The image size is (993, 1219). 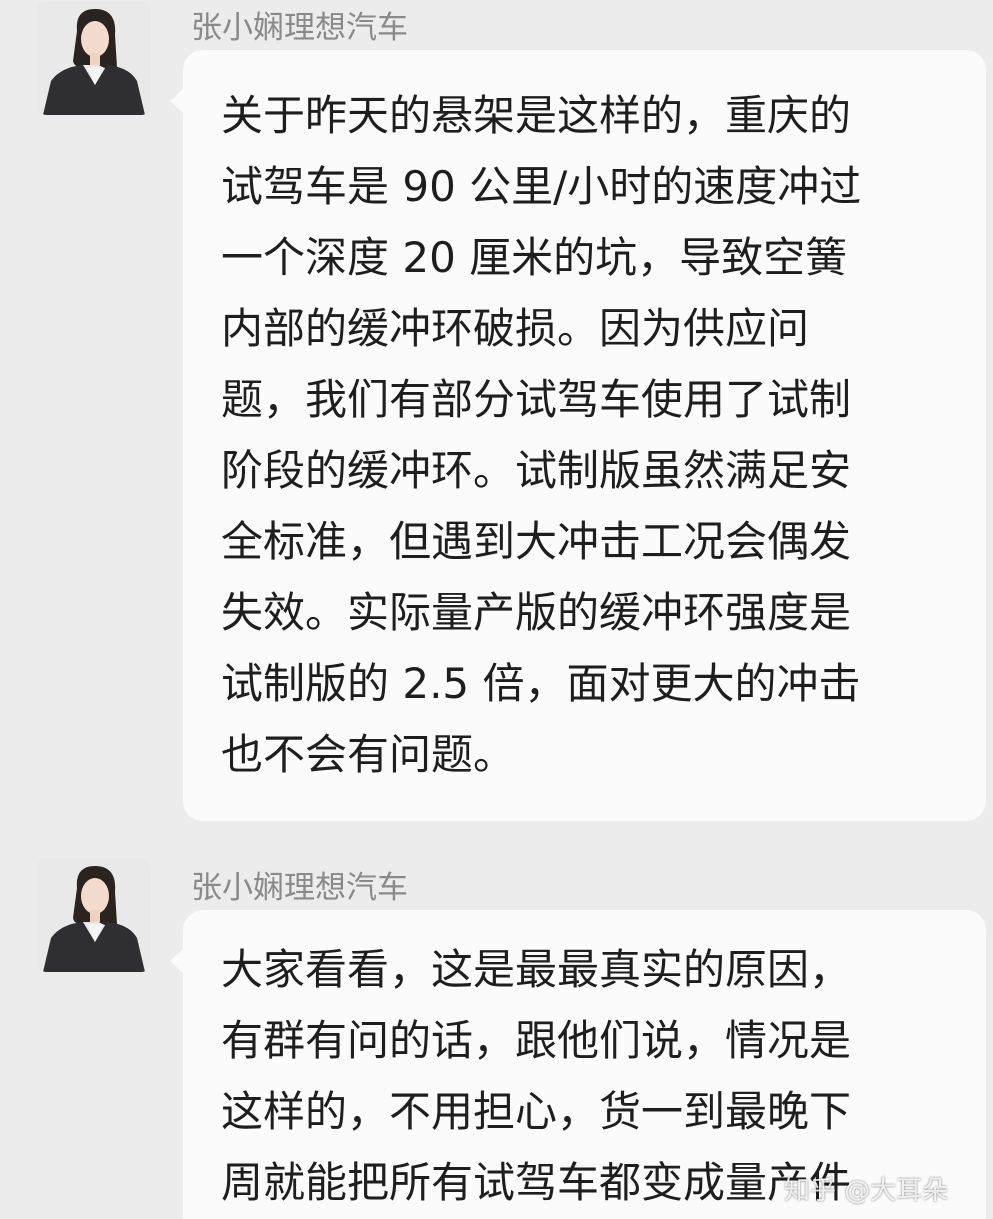 I want to click on message-line: 题，我们有部分试驾车使用了试制, so click(x=536, y=399).